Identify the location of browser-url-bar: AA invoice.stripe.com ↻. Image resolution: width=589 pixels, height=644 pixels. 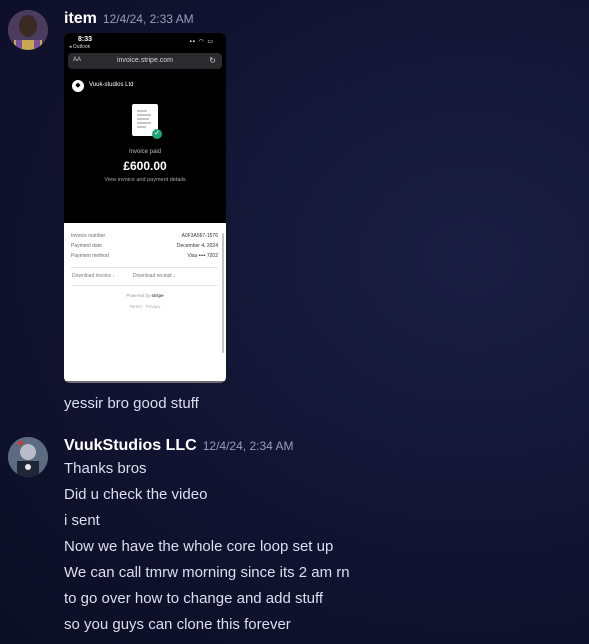
(145, 61).